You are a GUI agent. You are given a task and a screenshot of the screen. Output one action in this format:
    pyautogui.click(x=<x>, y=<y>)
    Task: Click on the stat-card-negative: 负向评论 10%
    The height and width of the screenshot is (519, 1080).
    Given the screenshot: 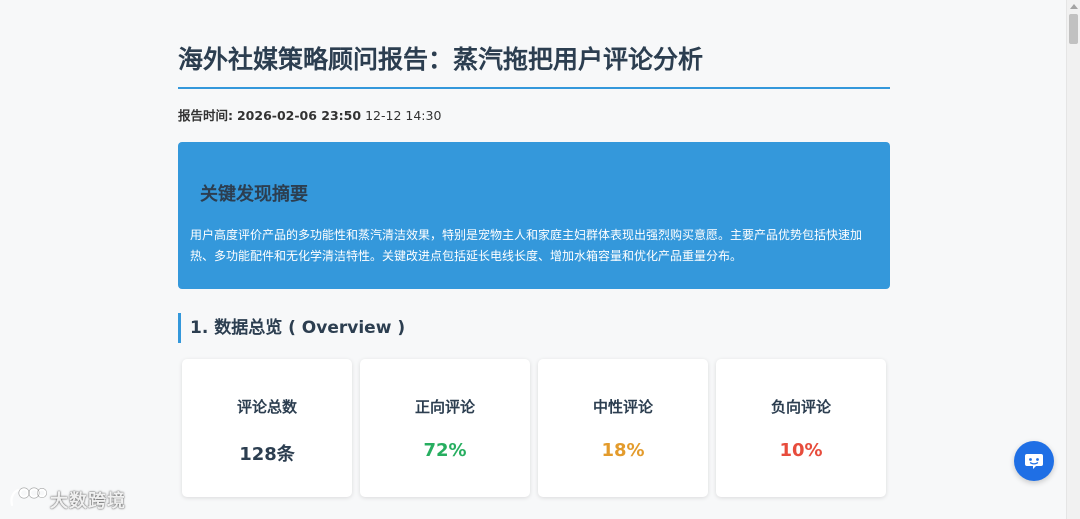 What is the action you would take?
    pyautogui.click(x=801, y=428)
    